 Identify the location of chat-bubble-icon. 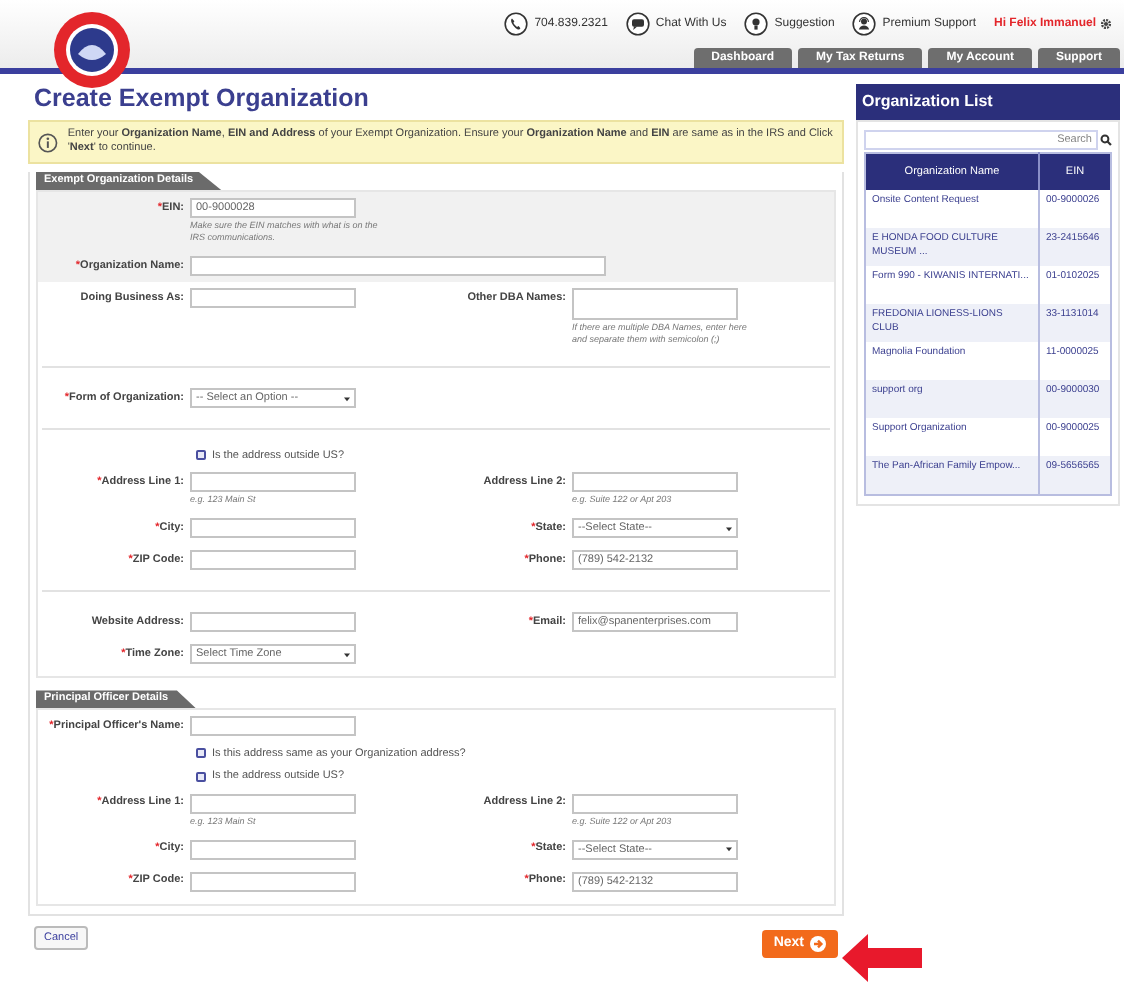
(637, 24).